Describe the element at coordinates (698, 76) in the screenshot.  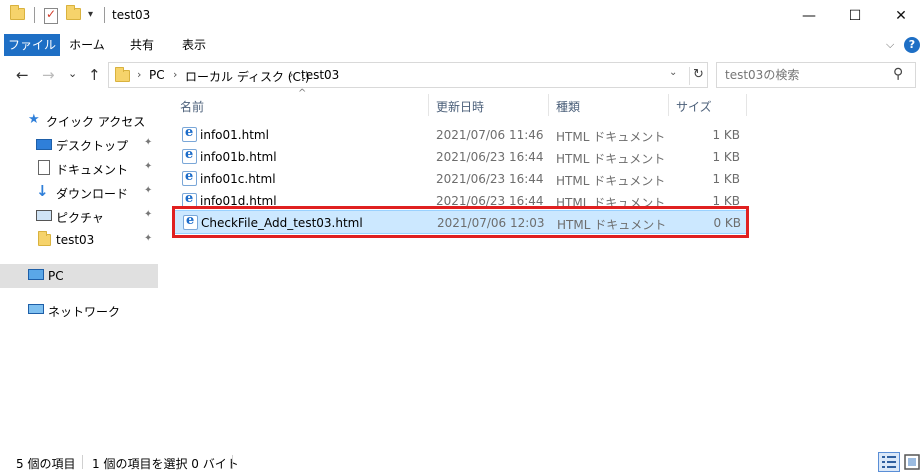
I see `refresh-button: ↻` at that location.